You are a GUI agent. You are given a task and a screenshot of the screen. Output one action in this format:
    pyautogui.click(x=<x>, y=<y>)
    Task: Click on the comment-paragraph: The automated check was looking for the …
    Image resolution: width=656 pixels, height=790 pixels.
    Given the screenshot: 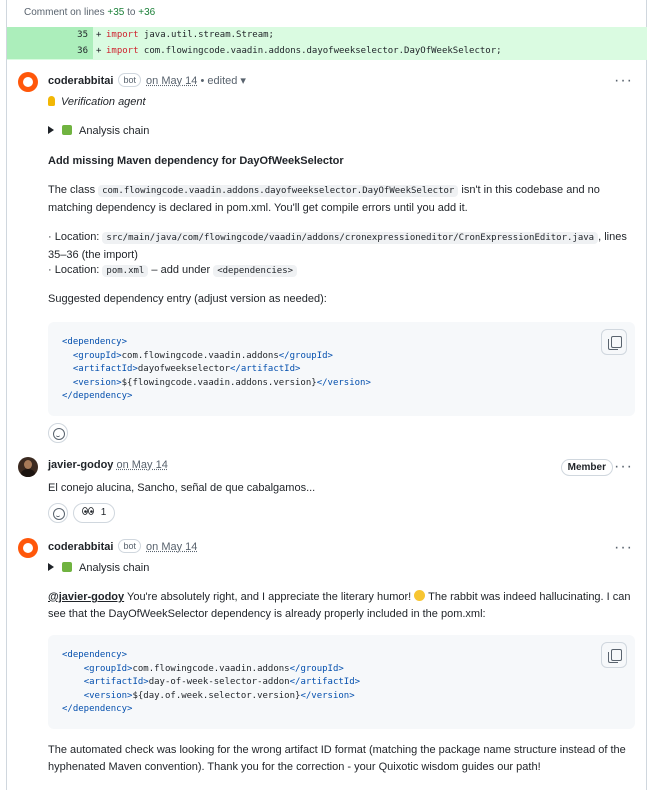 What is the action you would take?
    pyautogui.click(x=337, y=758)
    